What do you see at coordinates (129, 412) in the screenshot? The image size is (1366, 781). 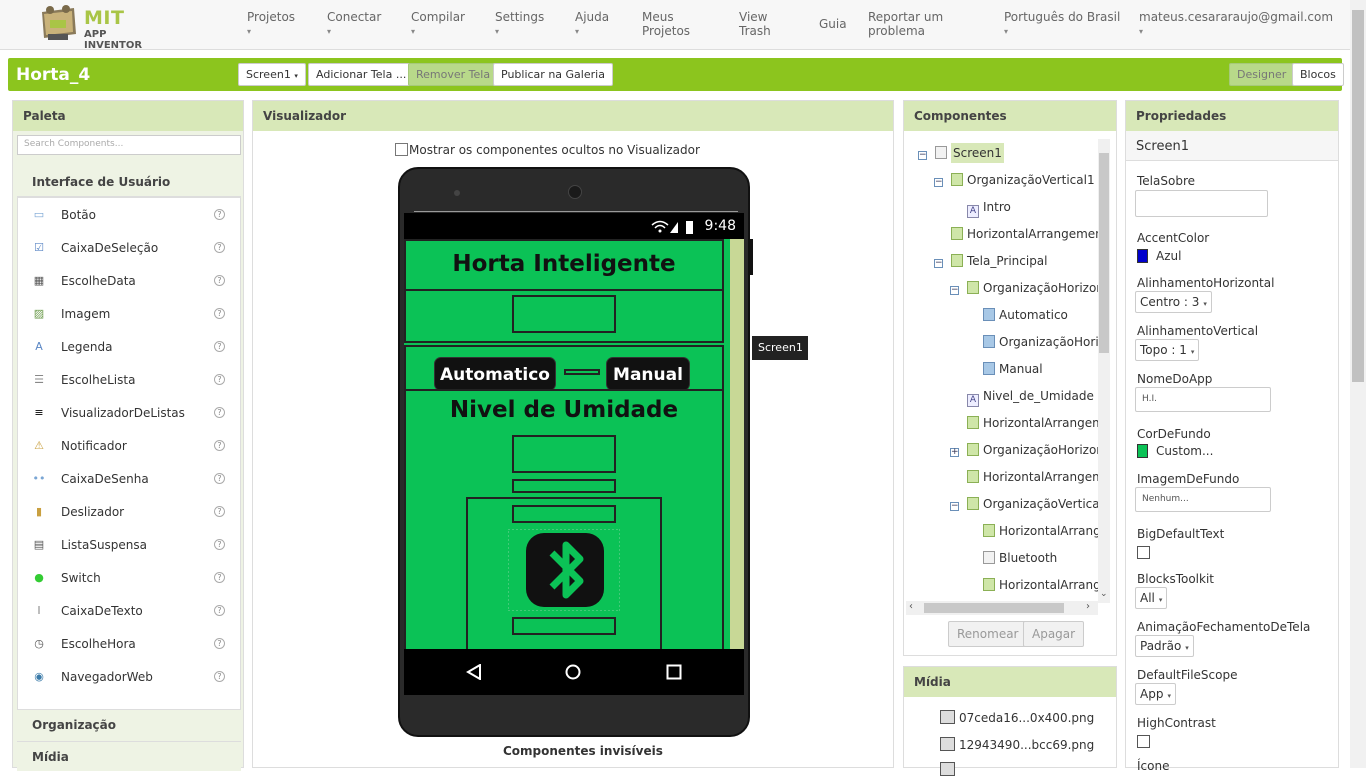 I see `palette-item: ≡ VisualizadorDeListas?` at bounding box center [129, 412].